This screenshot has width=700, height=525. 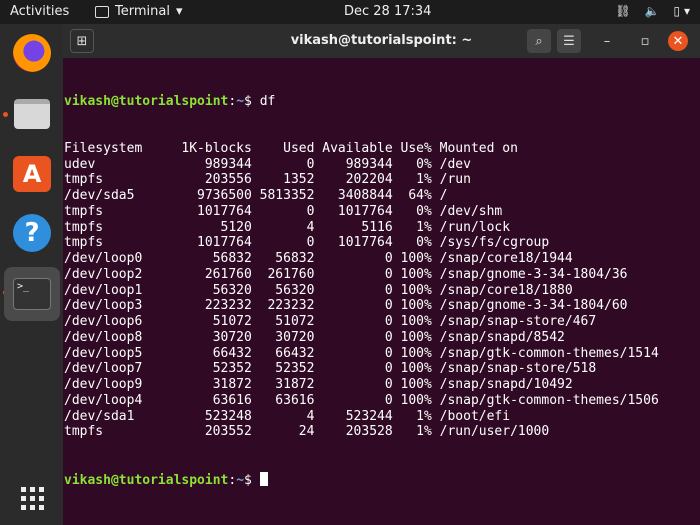 I want to click on table-row: tmpfs 203556 1352 202204 1% /run, so click(x=361, y=180).